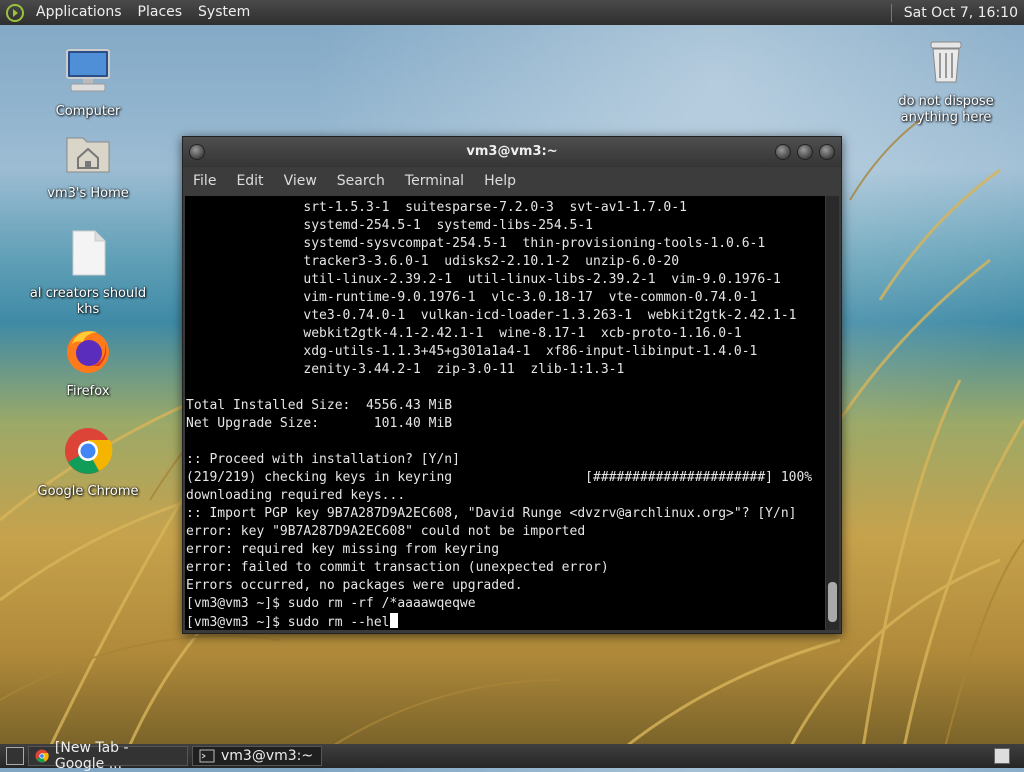 The width and height of the screenshot is (1024, 772). Describe the element at coordinates (15, 756) in the screenshot. I see `show-desktop-button` at that location.